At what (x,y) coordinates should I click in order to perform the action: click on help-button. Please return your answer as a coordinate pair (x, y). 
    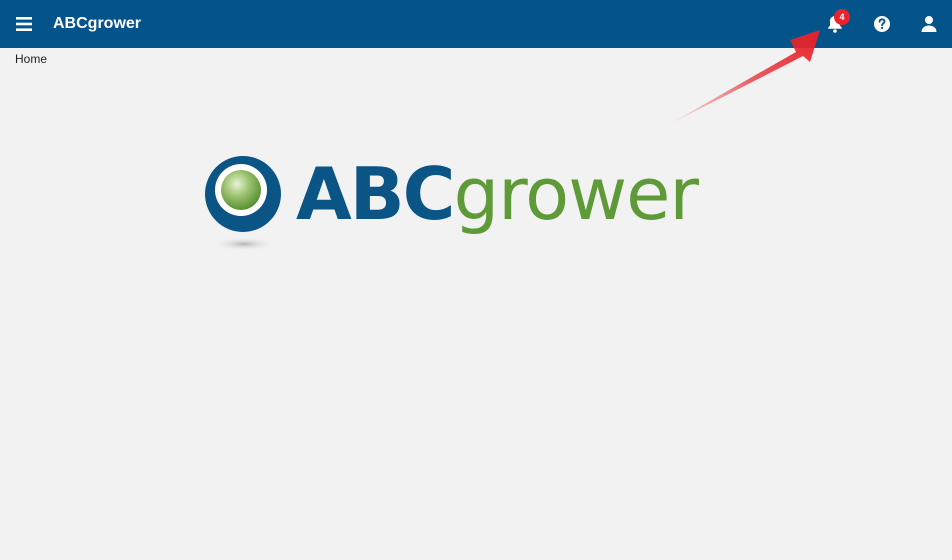
    Looking at the image, I should click on (882, 24).